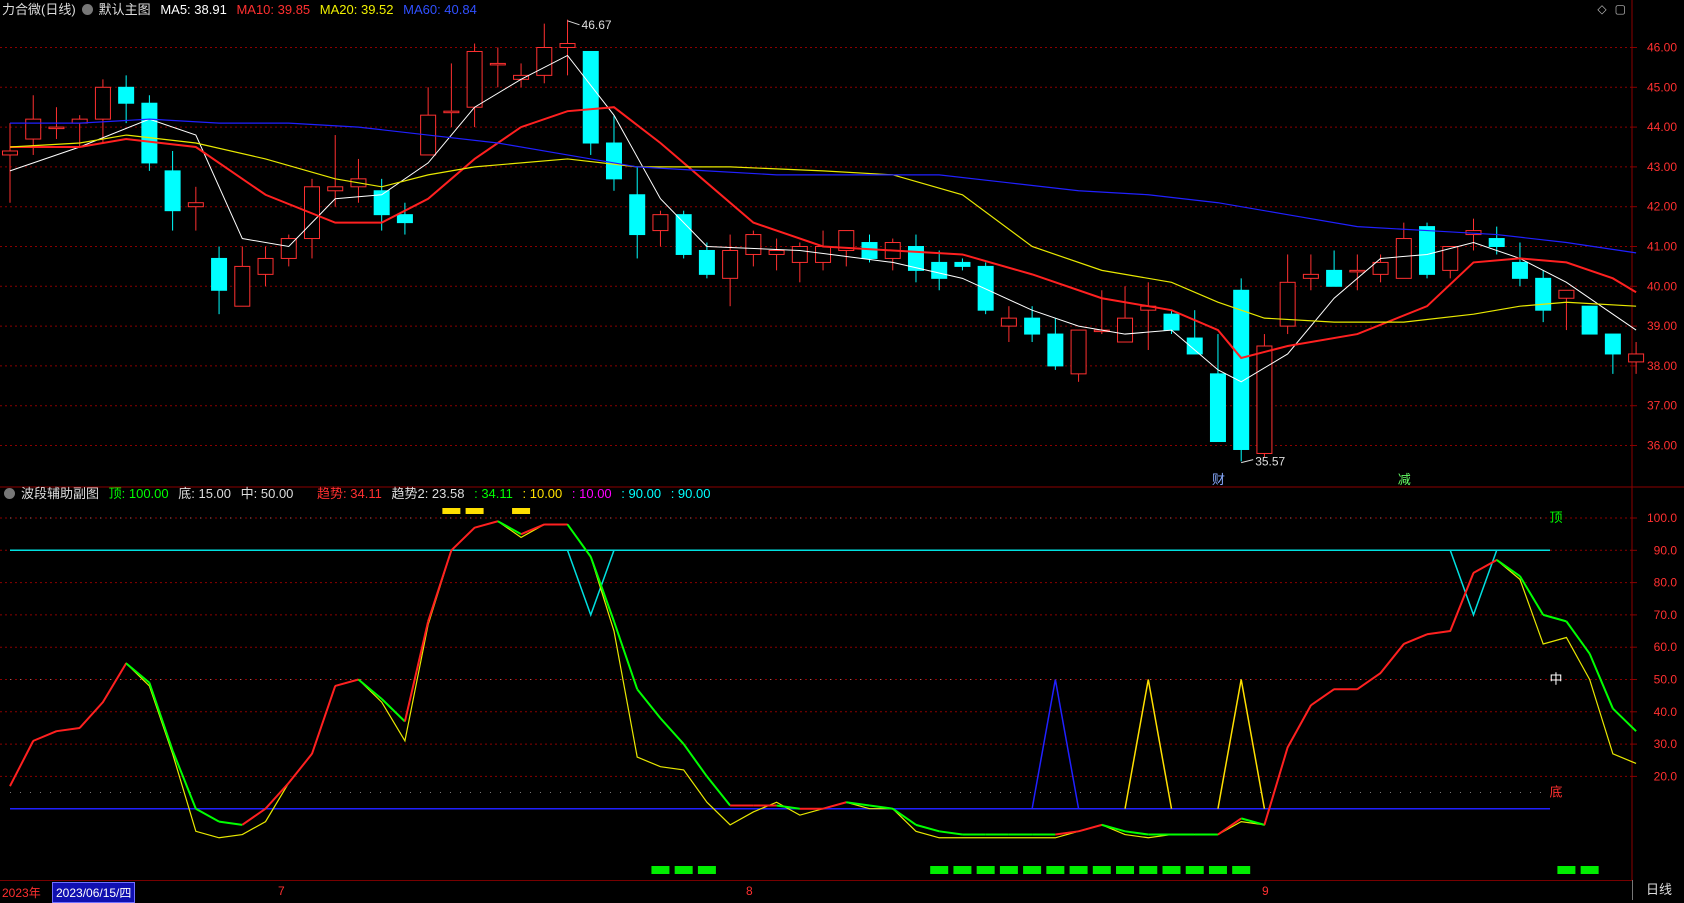  Describe the element at coordinates (1662, 87) in the screenshot. I see `price-tick-label: 45.00` at that location.